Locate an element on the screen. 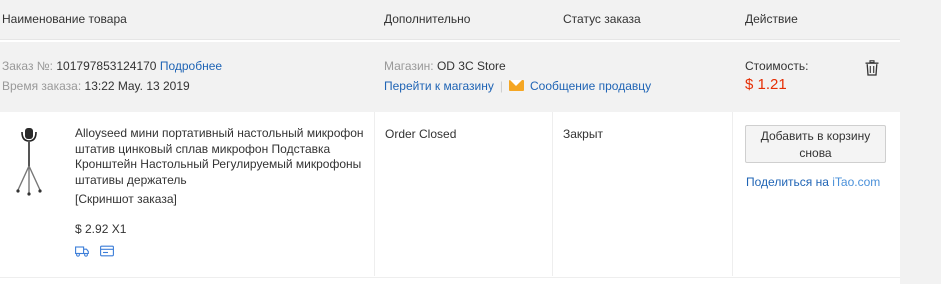 The width and height of the screenshot is (941, 284). order-cost-value: $ 1.21 is located at coordinates (766, 84).